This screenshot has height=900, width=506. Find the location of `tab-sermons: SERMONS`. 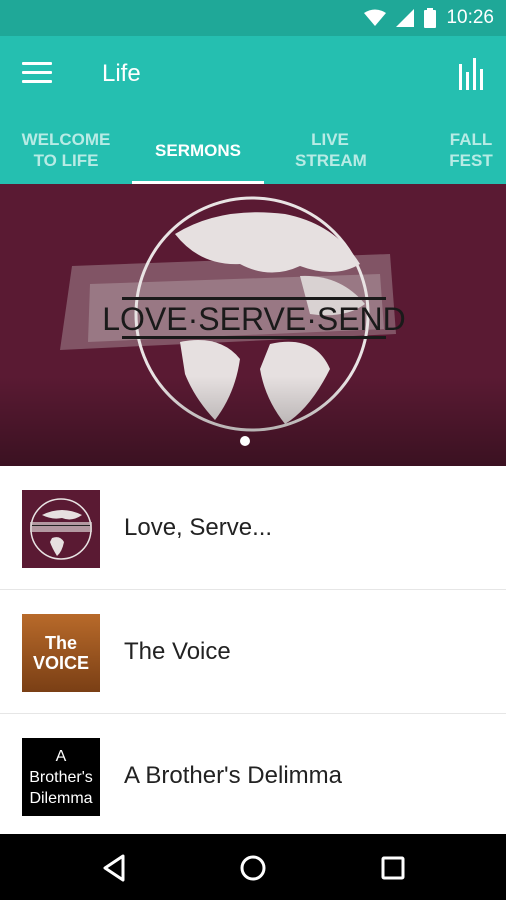

tab-sermons: SERMONS is located at coordinates (198, 150).